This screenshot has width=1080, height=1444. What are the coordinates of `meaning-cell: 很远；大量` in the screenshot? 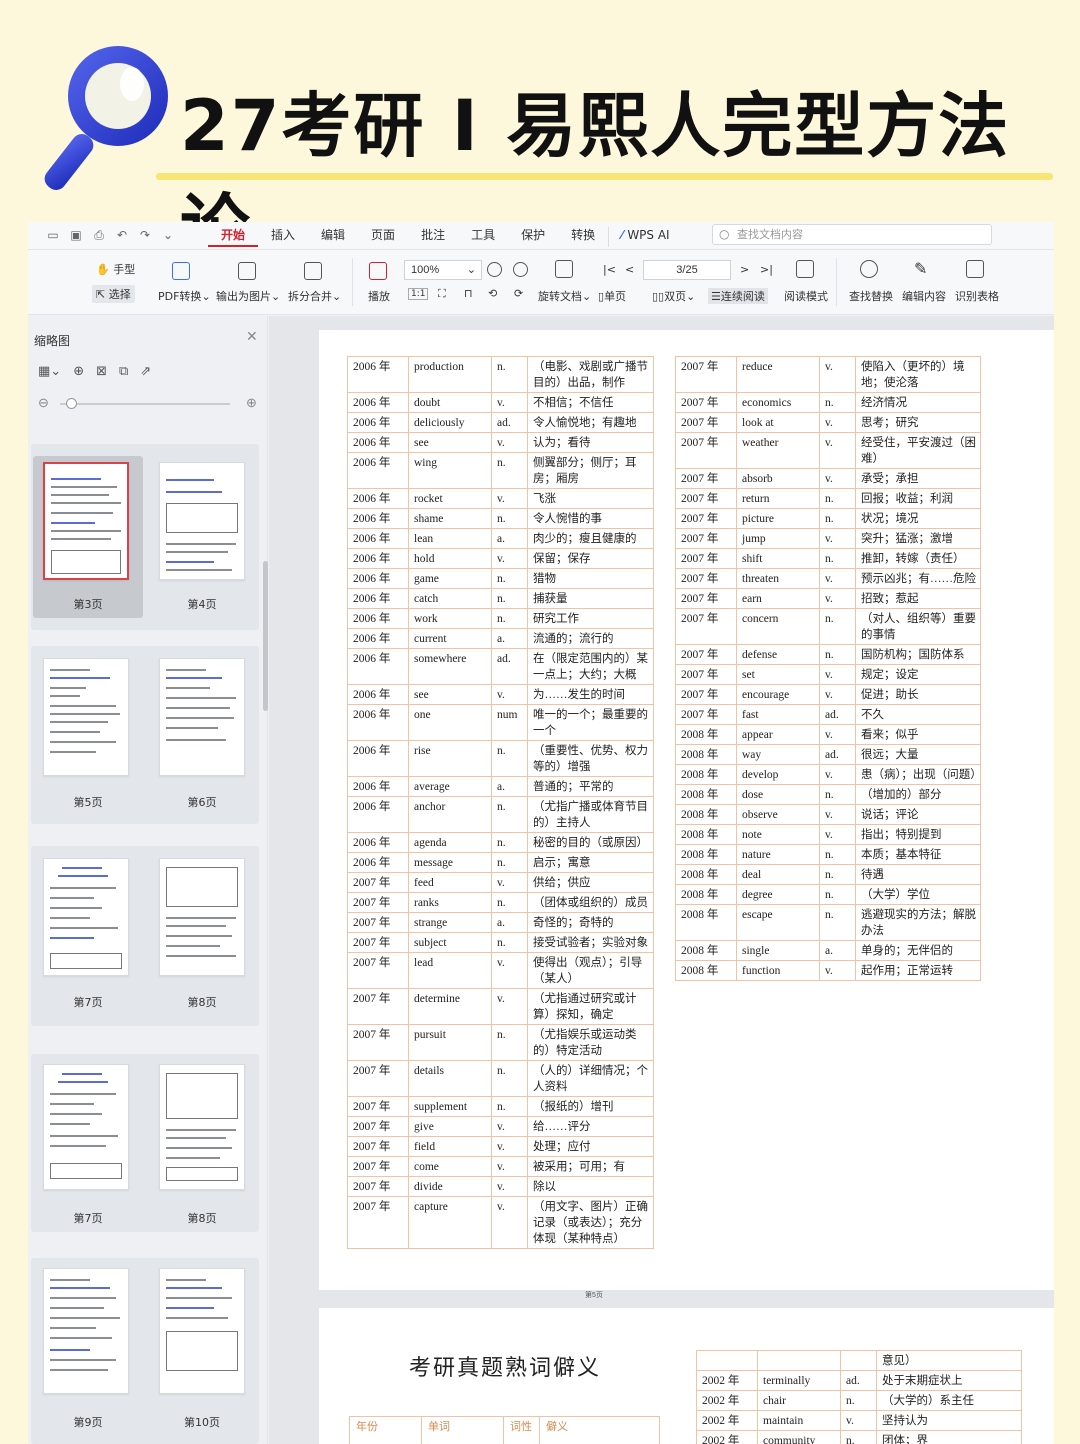 It's located at (918, 754).